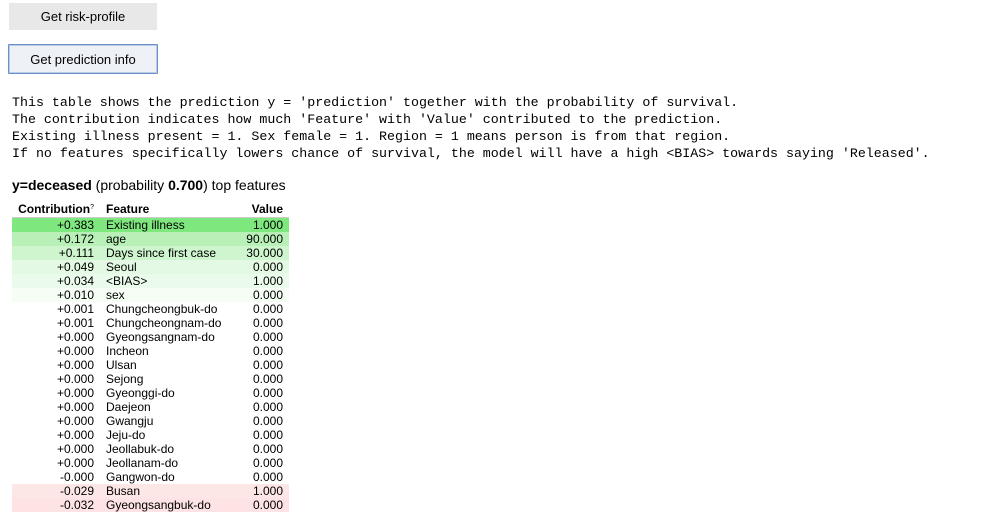 Image resolution: width=990 pixels, height=517 pixels. Describe the element at coordinates (264, 239) in the screenshot. I see `value-cell: 90.000` at that location.